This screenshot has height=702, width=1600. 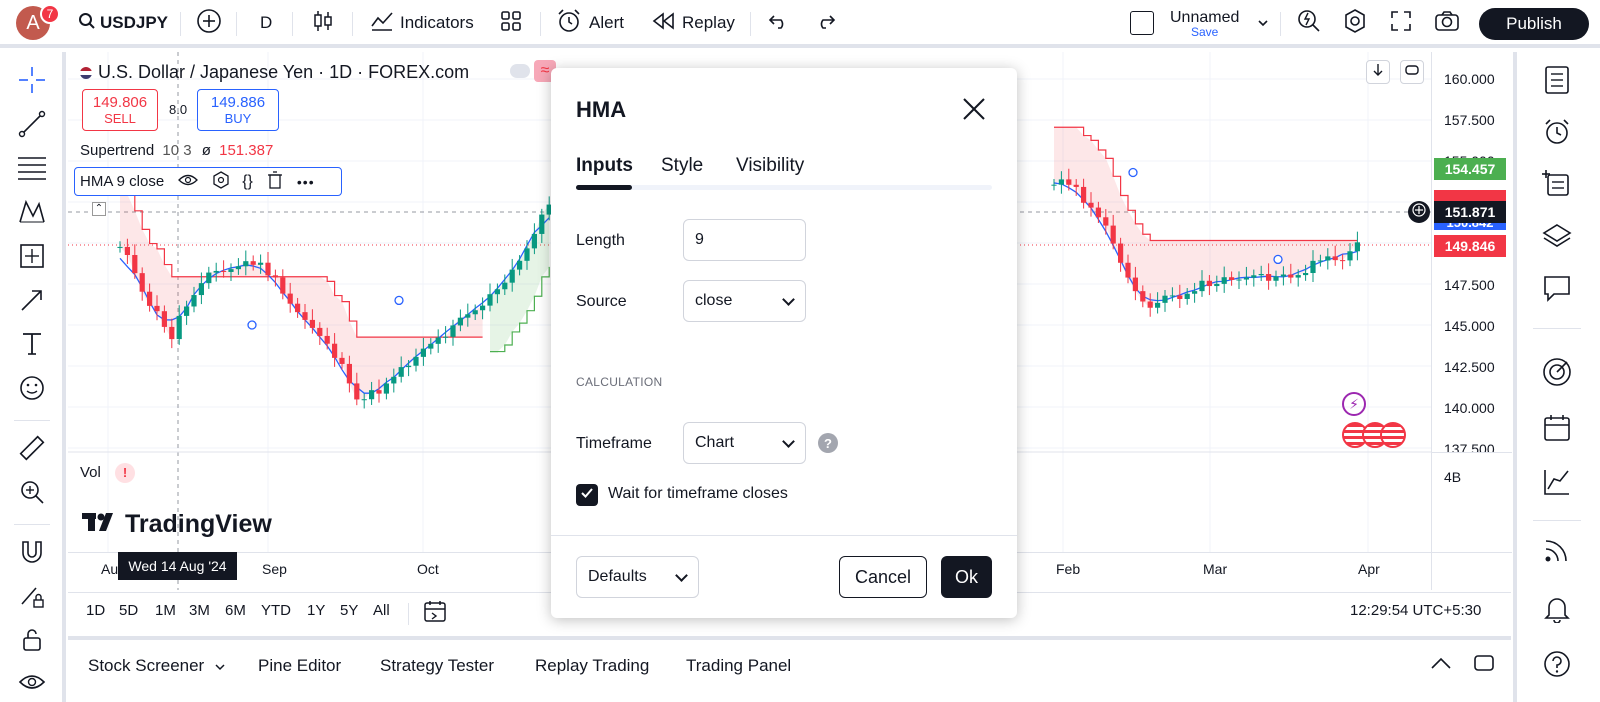 What do you see at coordinates (238, 110) in the screenshot?
I see `buy-button: 149.886 BUY` at bounding box center [238, 110].